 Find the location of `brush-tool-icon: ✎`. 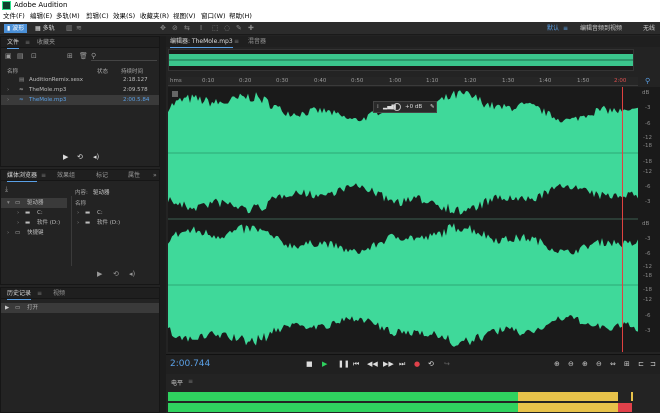

brush-tool-icon: ✎ is located at coordinates (239, 28).